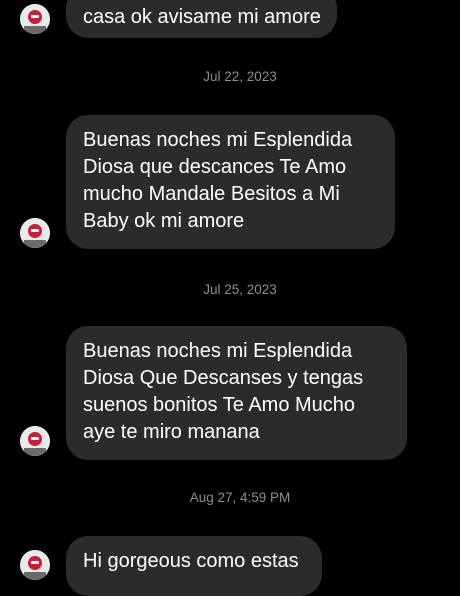 Image resolution: width=460 pixels, height=596 pixels. What do you see at coordinates (223, 378) in the screenshot?
I see `message-text: Diosa Que Descanses y tengas` at bounding box center [223, 378].